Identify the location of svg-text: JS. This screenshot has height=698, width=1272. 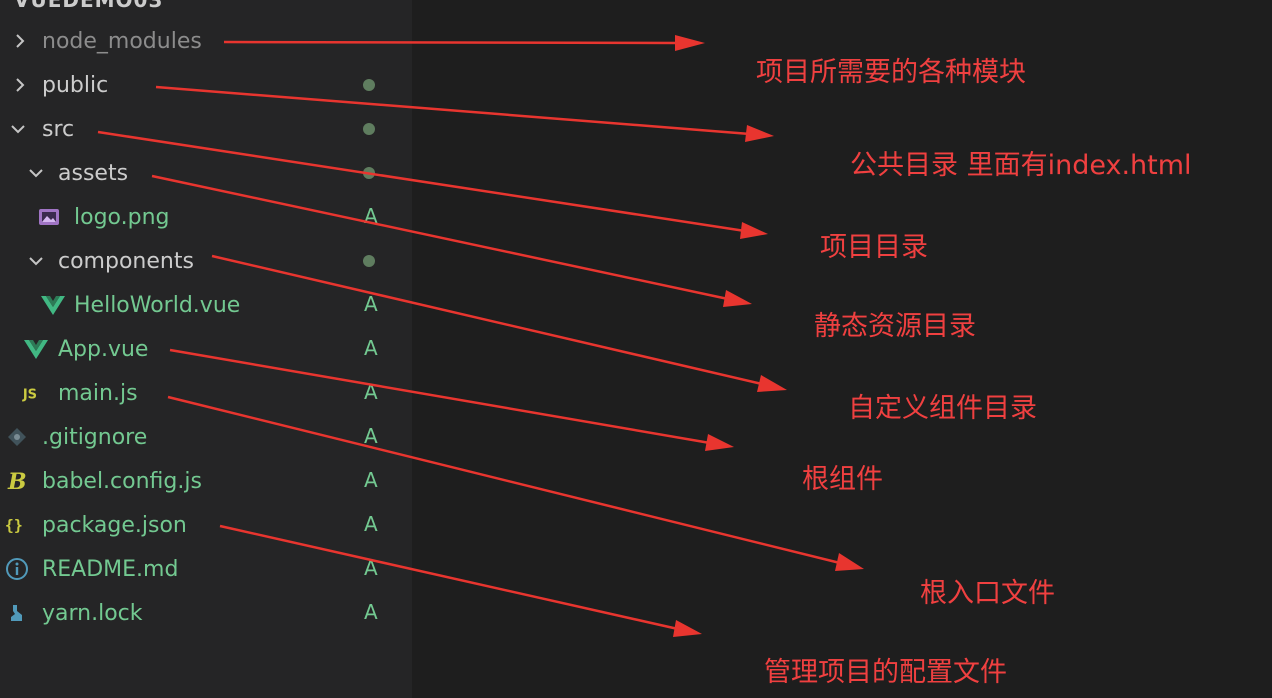
(29, 395).